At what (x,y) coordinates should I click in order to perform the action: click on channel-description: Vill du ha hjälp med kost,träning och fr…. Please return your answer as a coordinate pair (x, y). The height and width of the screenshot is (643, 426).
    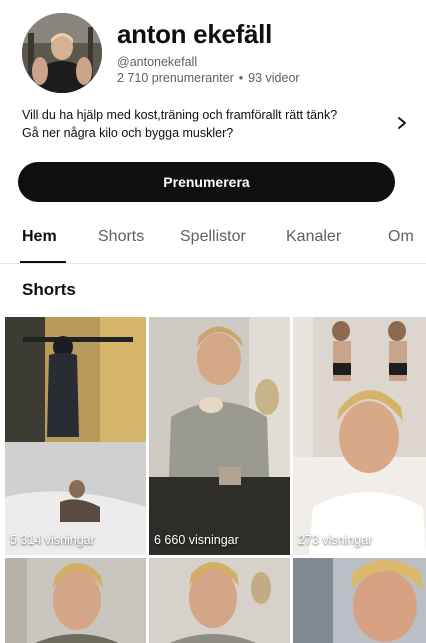
    Looking at the image, I should click on (204, 124).